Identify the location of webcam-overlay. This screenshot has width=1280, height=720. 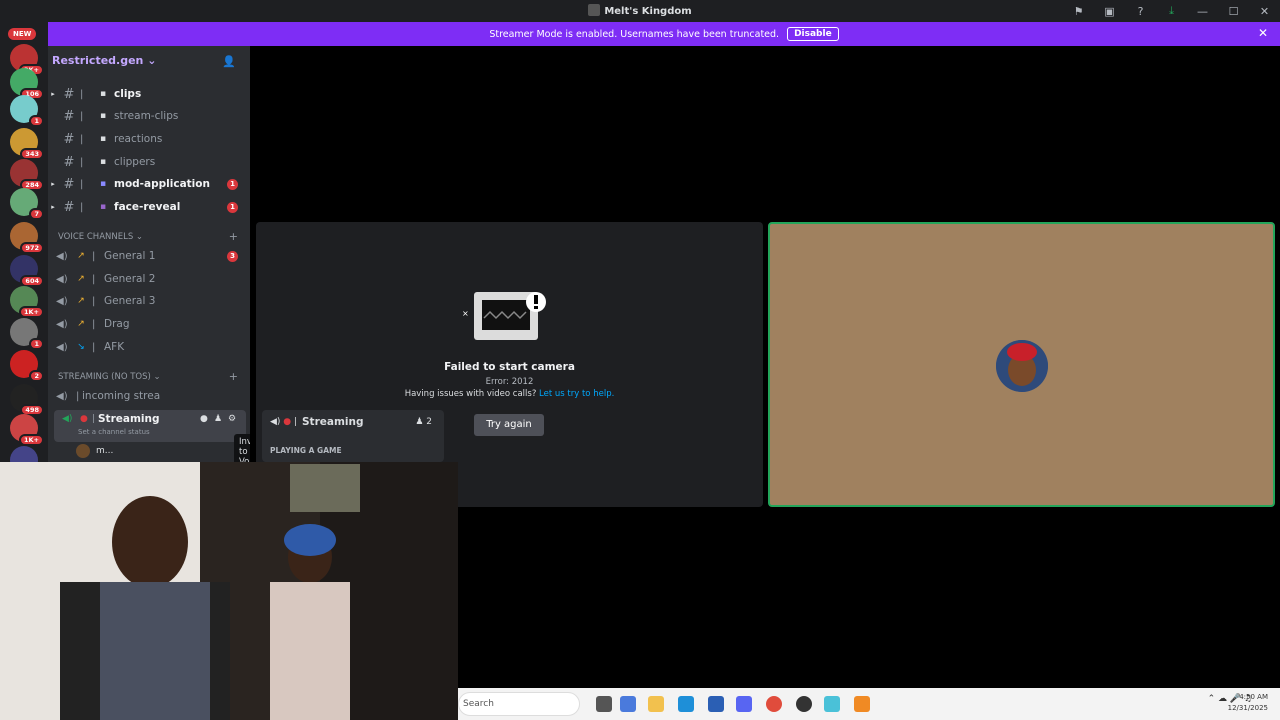
(229, 591).